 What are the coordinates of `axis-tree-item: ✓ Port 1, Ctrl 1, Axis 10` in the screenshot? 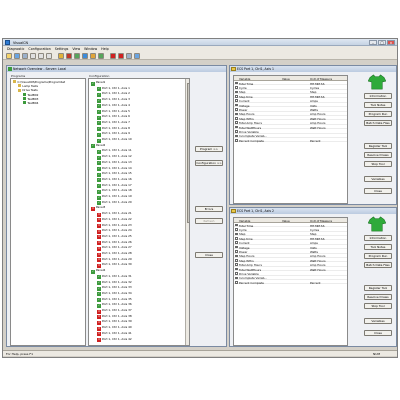 It's located at (114, 140).